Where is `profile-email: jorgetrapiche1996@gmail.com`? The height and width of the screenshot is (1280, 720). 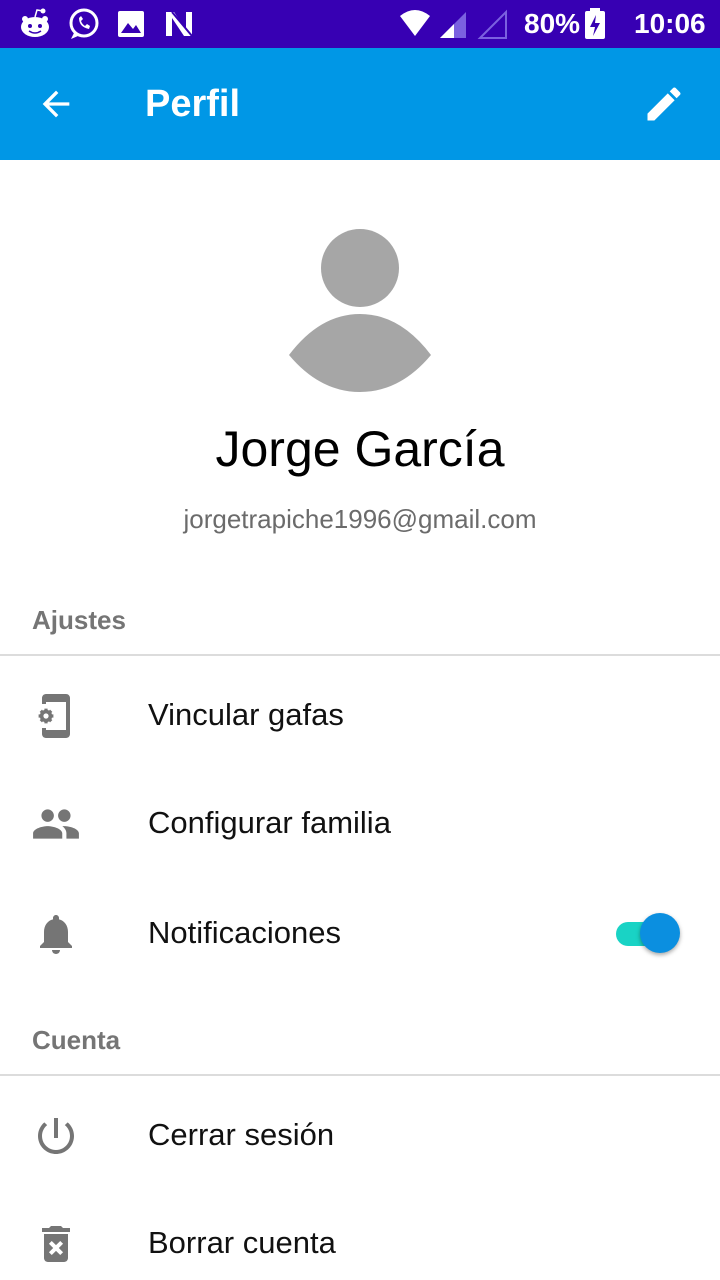
profile-email: jorgetrapiche1996@gmail.com is located at coordinates (360, 519).